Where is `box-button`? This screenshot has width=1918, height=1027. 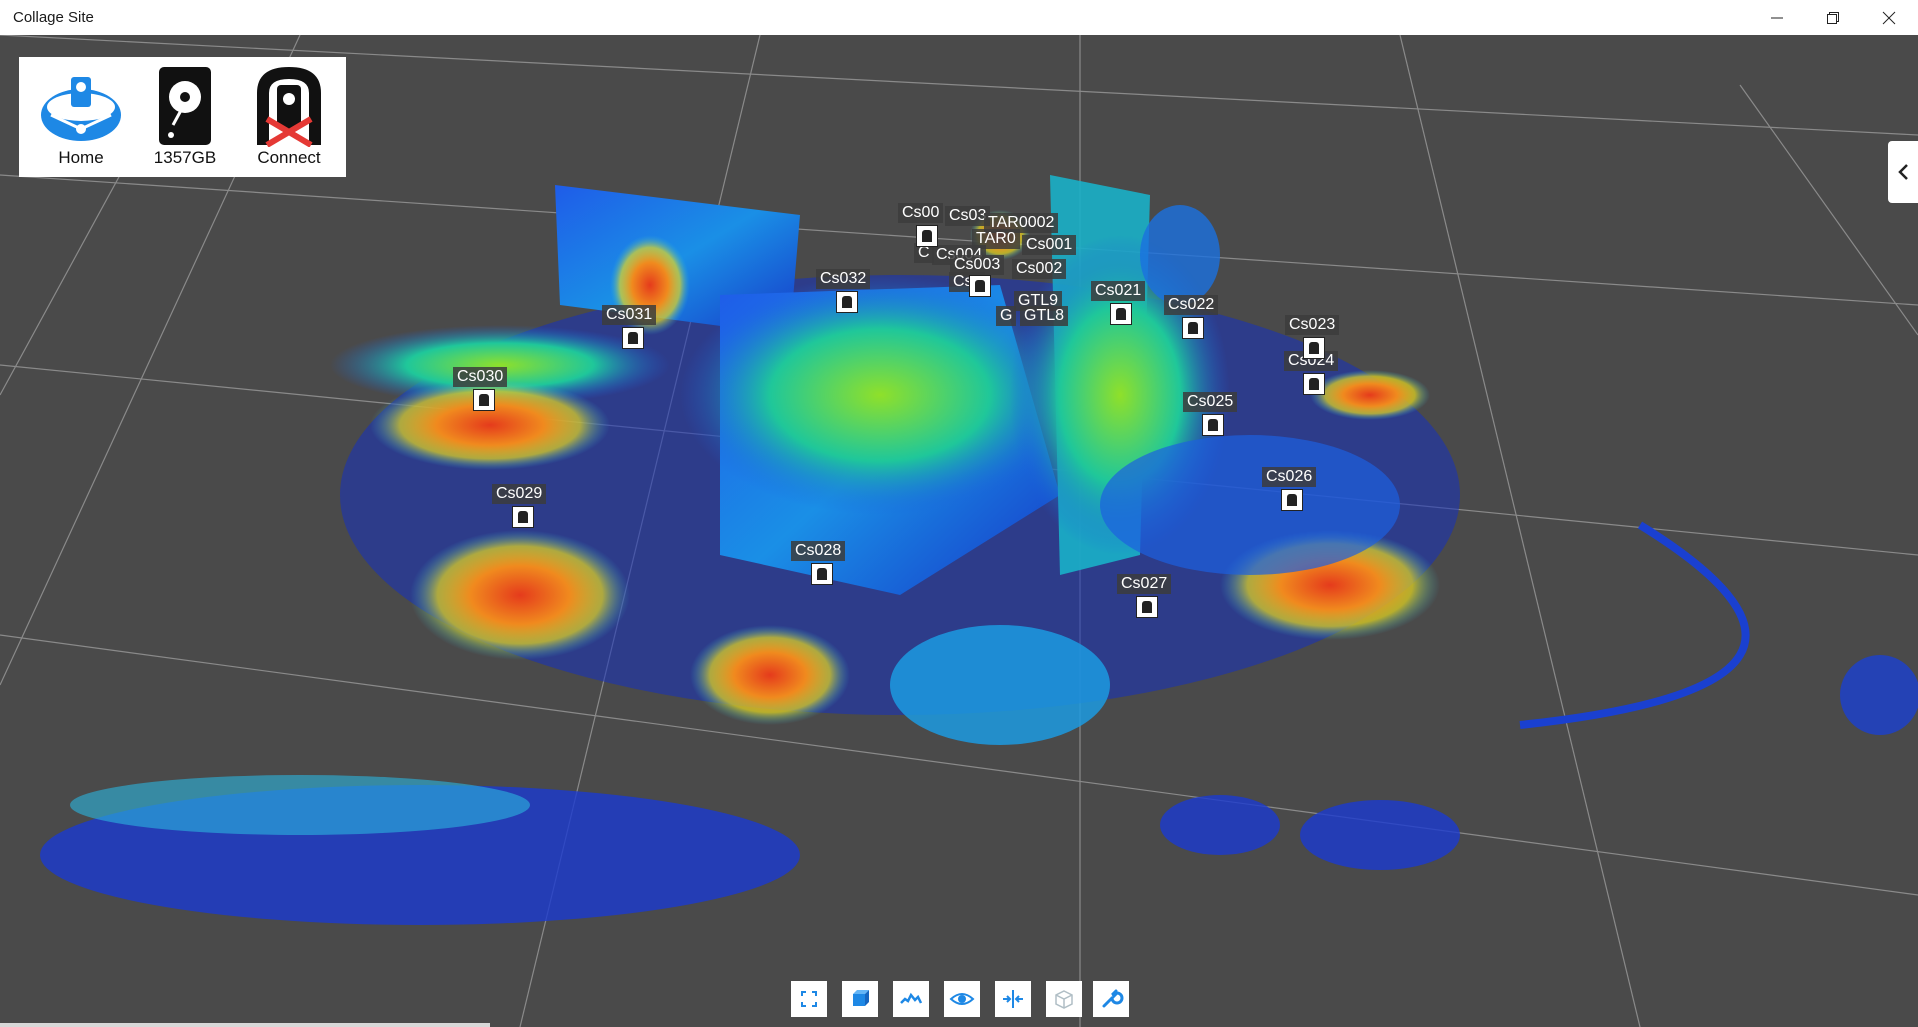 box-button is located at coordinates (1064, 999).